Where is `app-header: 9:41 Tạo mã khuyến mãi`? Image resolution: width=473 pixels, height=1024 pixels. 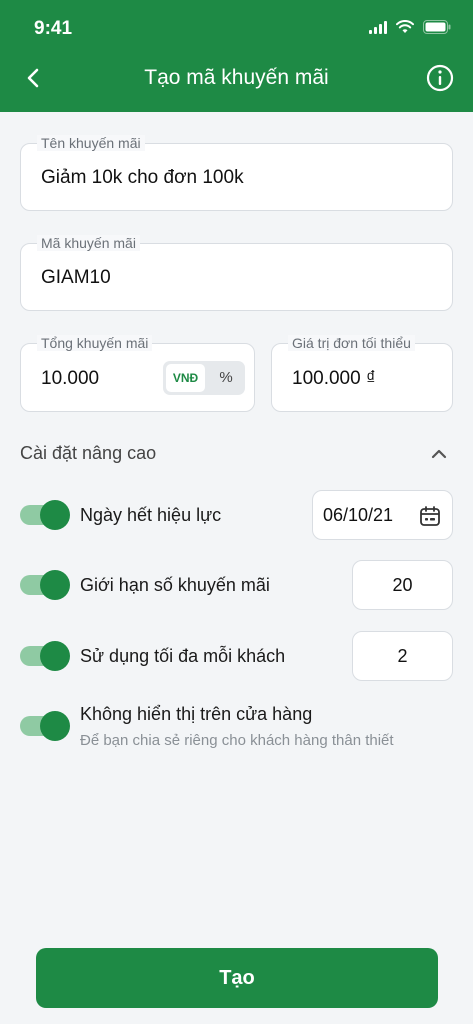 app-header: 9:41 Tạo mã khuyến mãi is located at coordinates (236, 56).